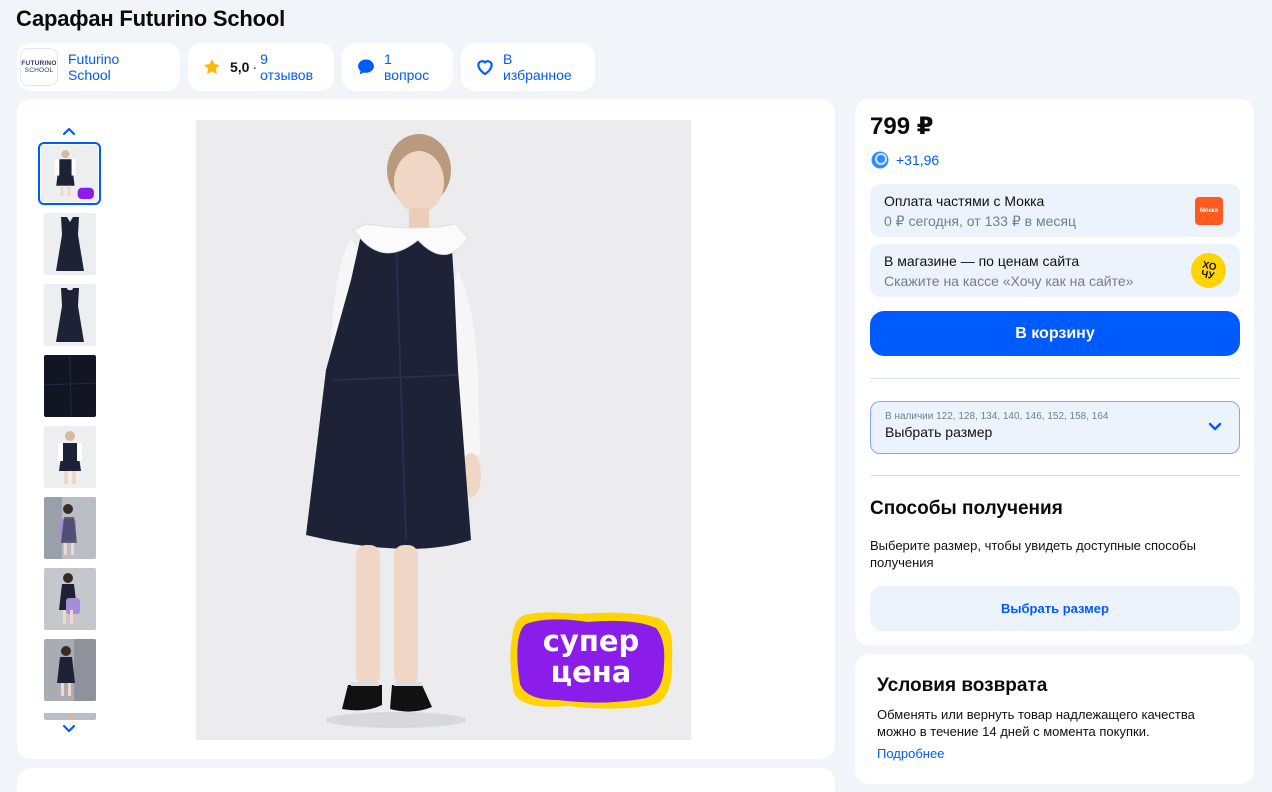 The image size is (1272, 792). I want to click on description-card, so click(426, 780).